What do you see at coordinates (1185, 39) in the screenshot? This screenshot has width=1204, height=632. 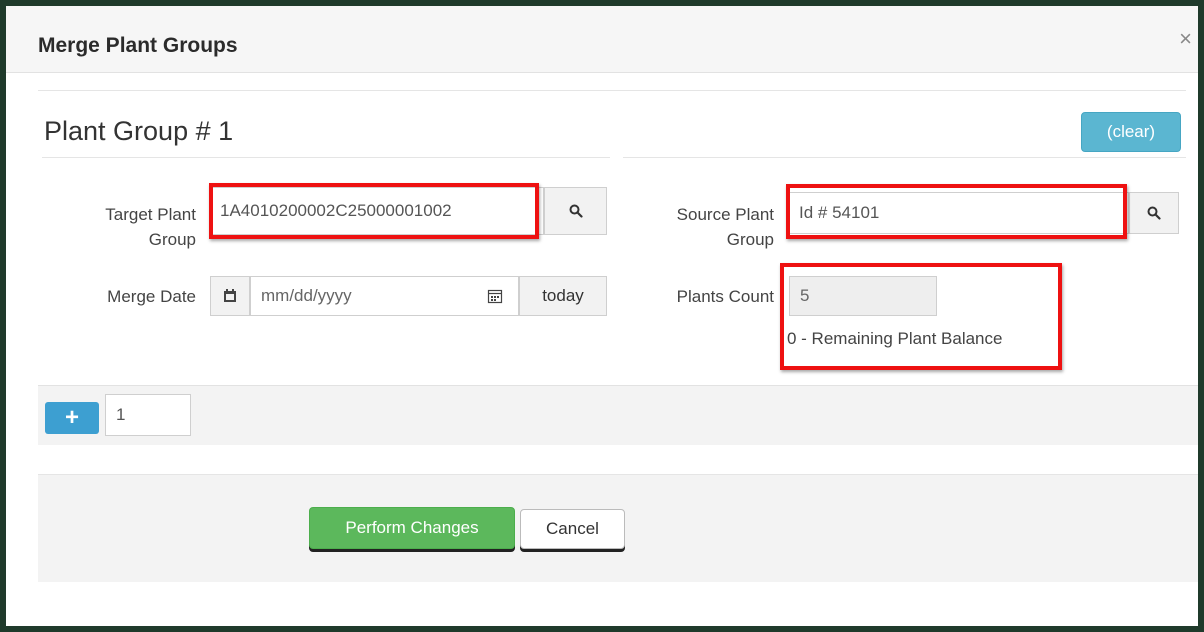 I see `close-icon: ×` at bounding box center [1185, 39].